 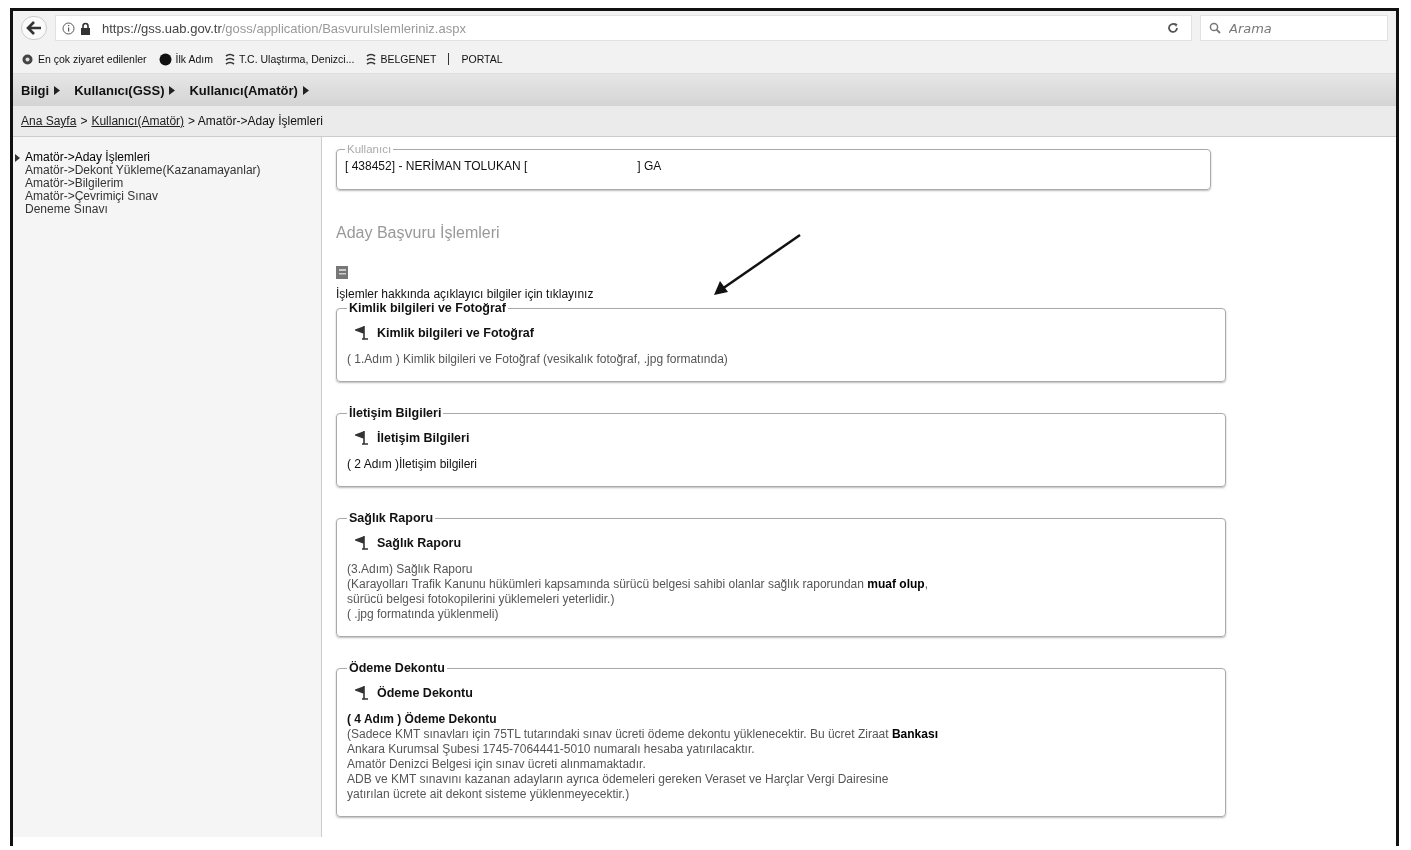 What do you see at coordinates (449, 59) in the screenshot?
I see `divider-icon` at bounding box center [449, 59].